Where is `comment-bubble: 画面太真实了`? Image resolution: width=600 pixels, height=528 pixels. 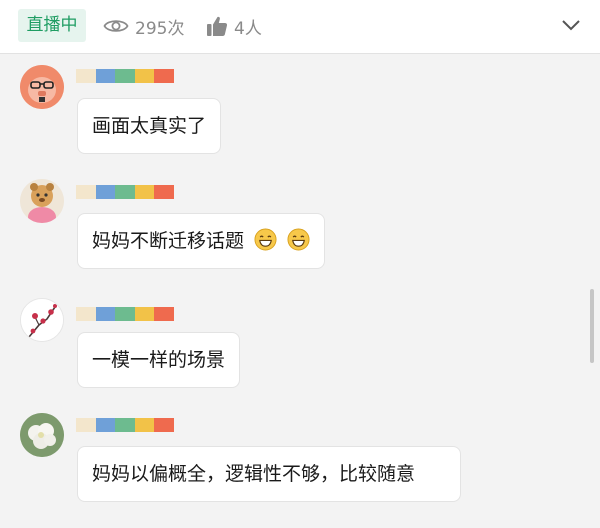 comment-bubble: 画面太真实了 is located at coordinates (149, 126).